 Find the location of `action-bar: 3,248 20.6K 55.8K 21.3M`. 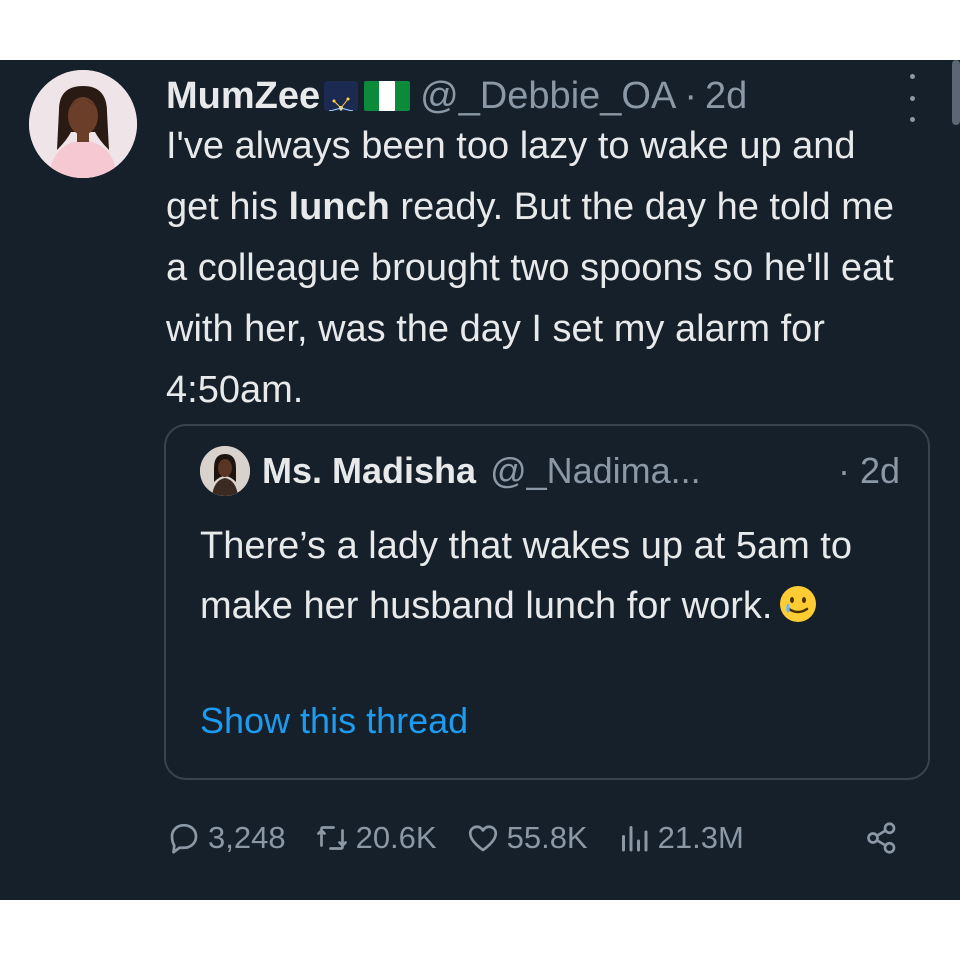

action-bar: 3,248 20.6K 55.8K 21.3M is located at coordinates (536, 838).